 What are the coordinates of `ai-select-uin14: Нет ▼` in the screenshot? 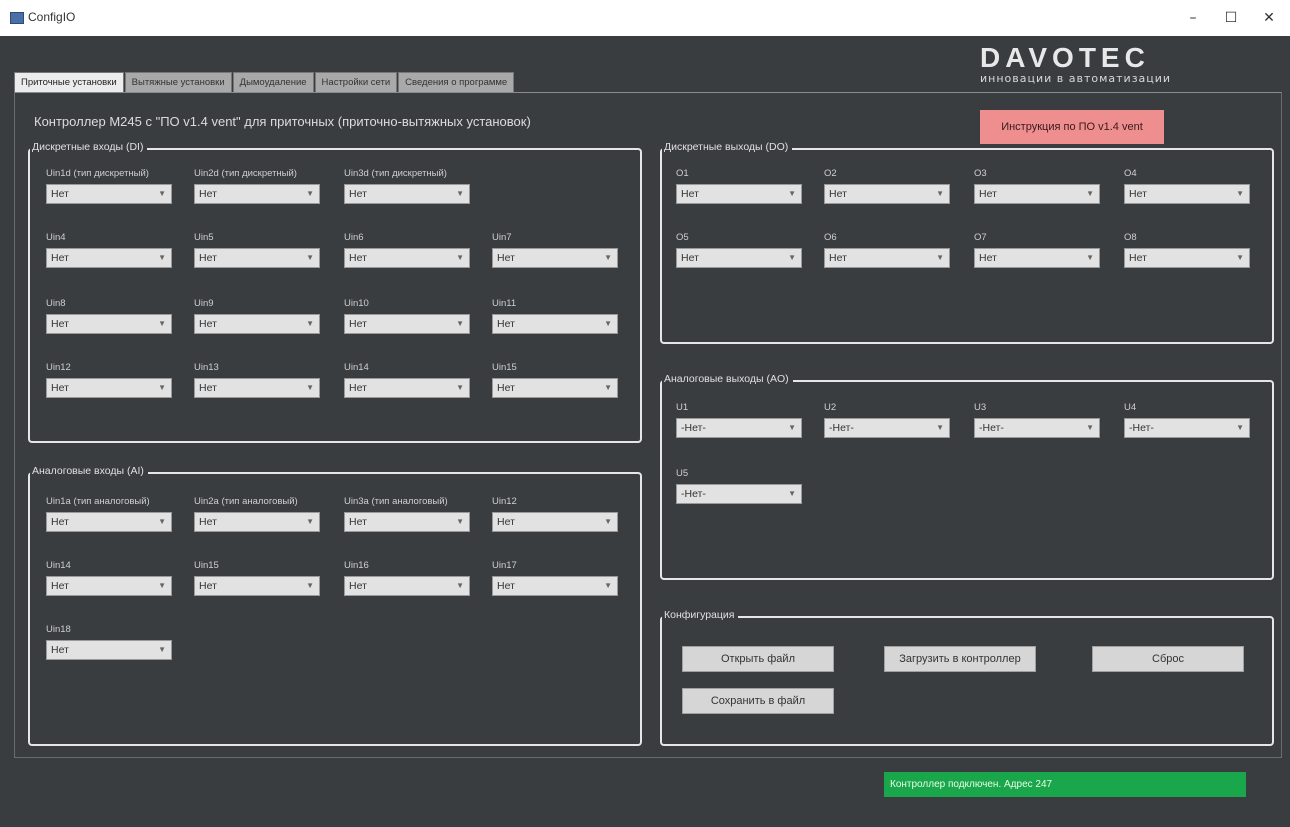 It's located at (109, 586).